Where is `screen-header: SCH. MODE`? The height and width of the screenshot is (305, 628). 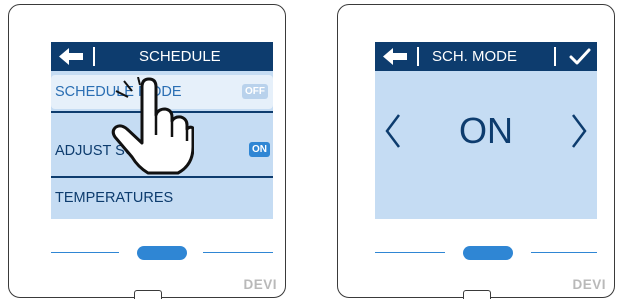
screen-header: SCH. MODE is located at coordinates (486, 56).